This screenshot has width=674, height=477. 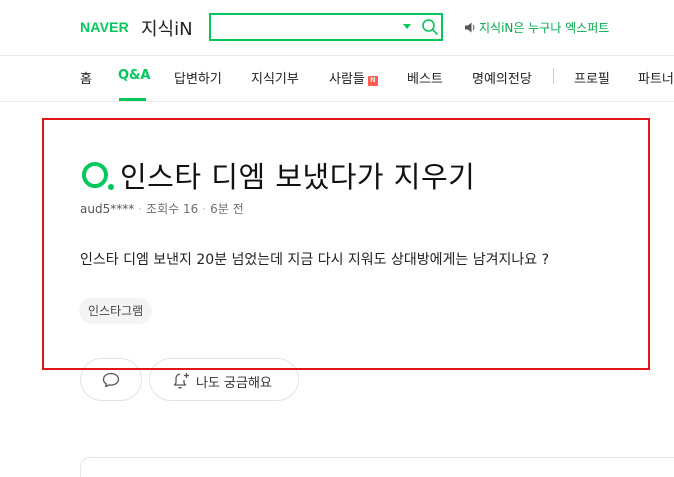 I want to click on tab-people-label: 사람들, so click(x=347, y=79).